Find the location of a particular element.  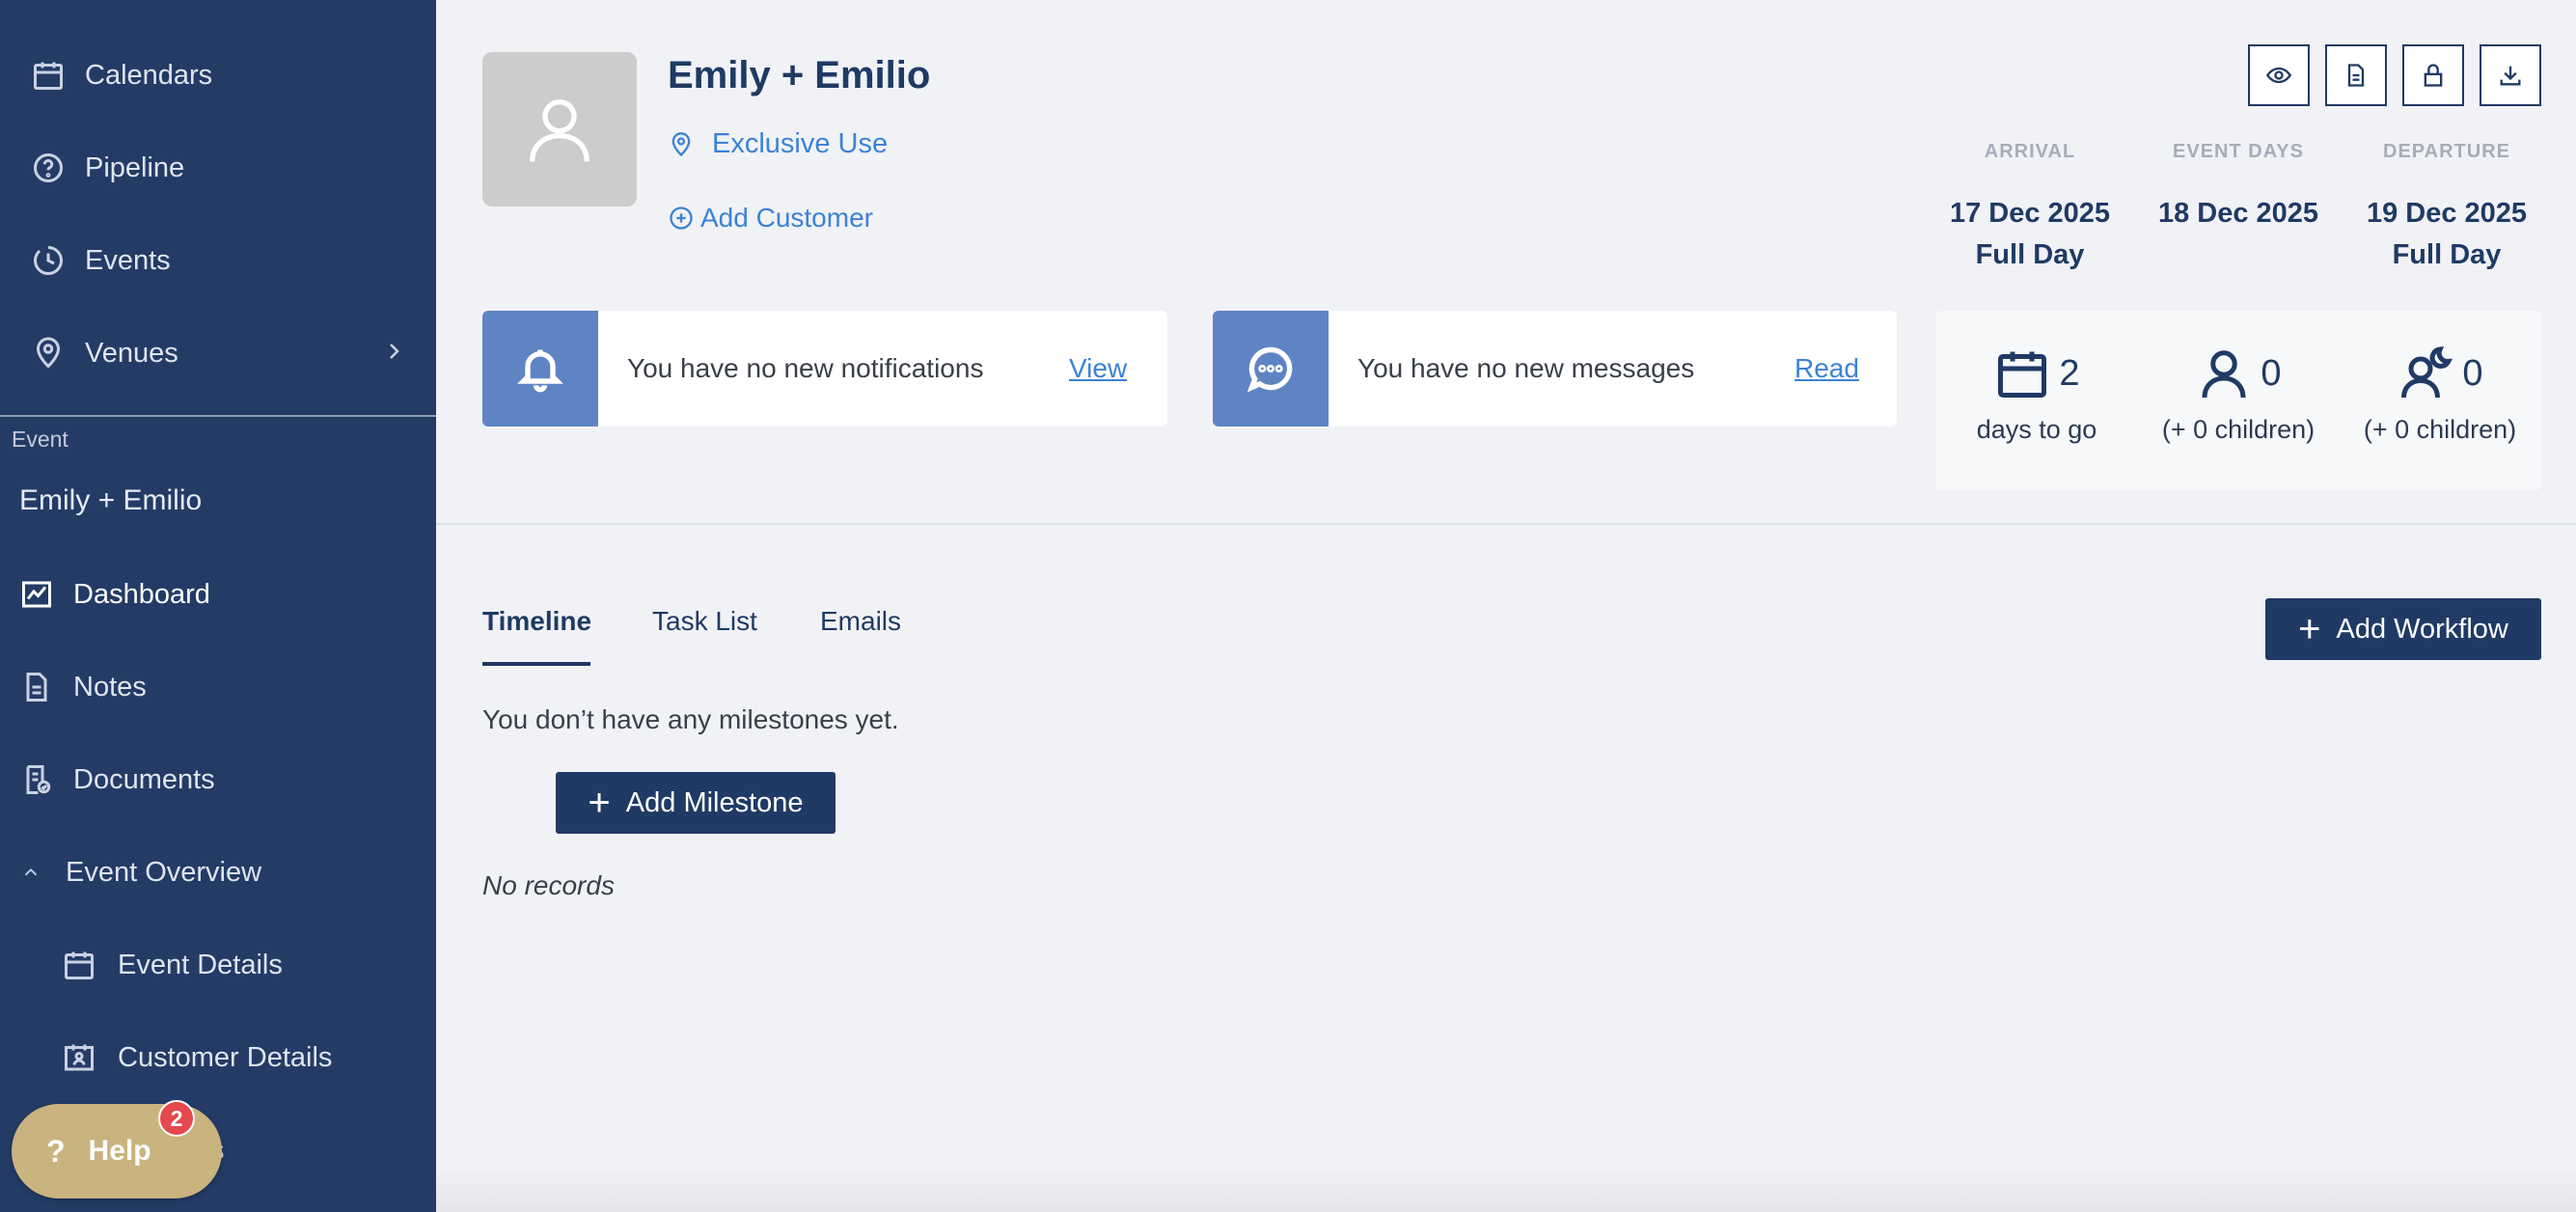

question-icon: ? is located at coordinates (56, 1151).